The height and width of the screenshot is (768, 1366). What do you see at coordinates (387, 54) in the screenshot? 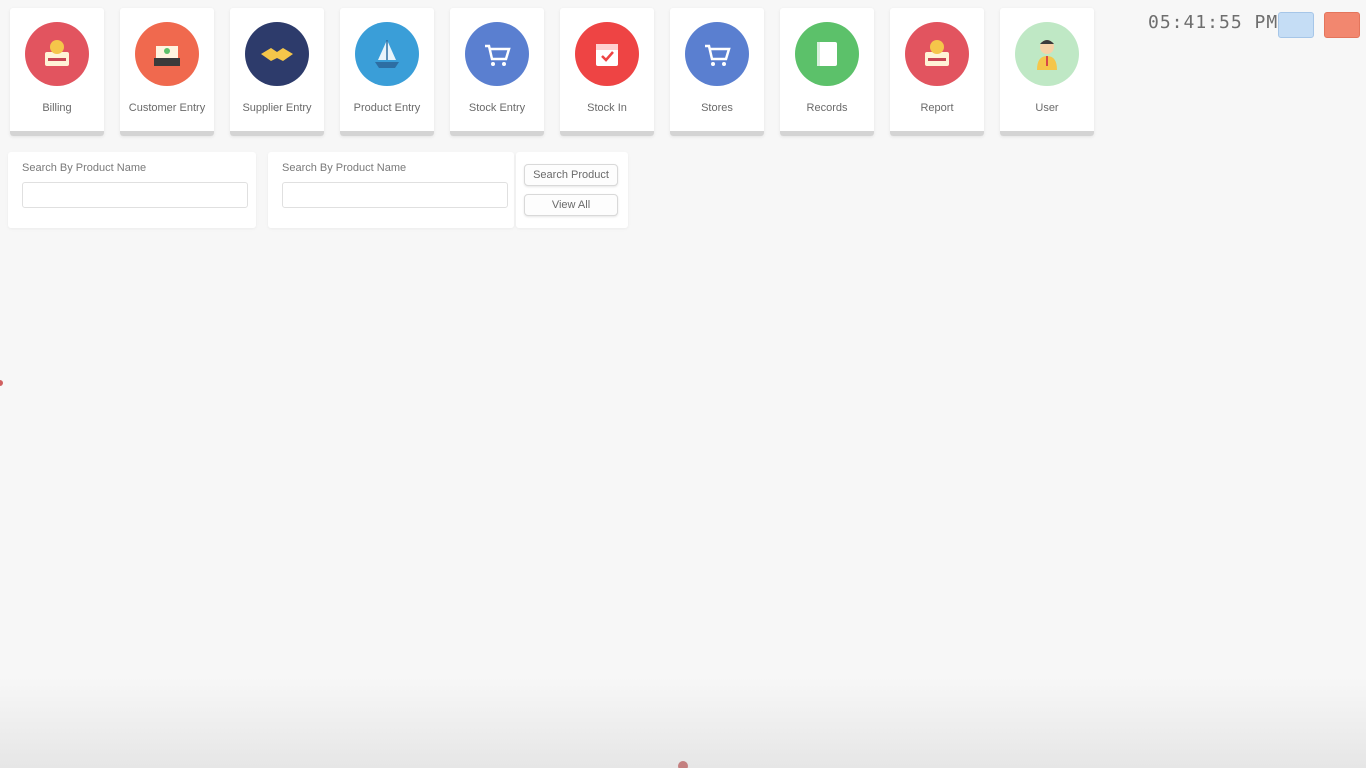
I see `ship-icon` at bounding box center [387, 54].